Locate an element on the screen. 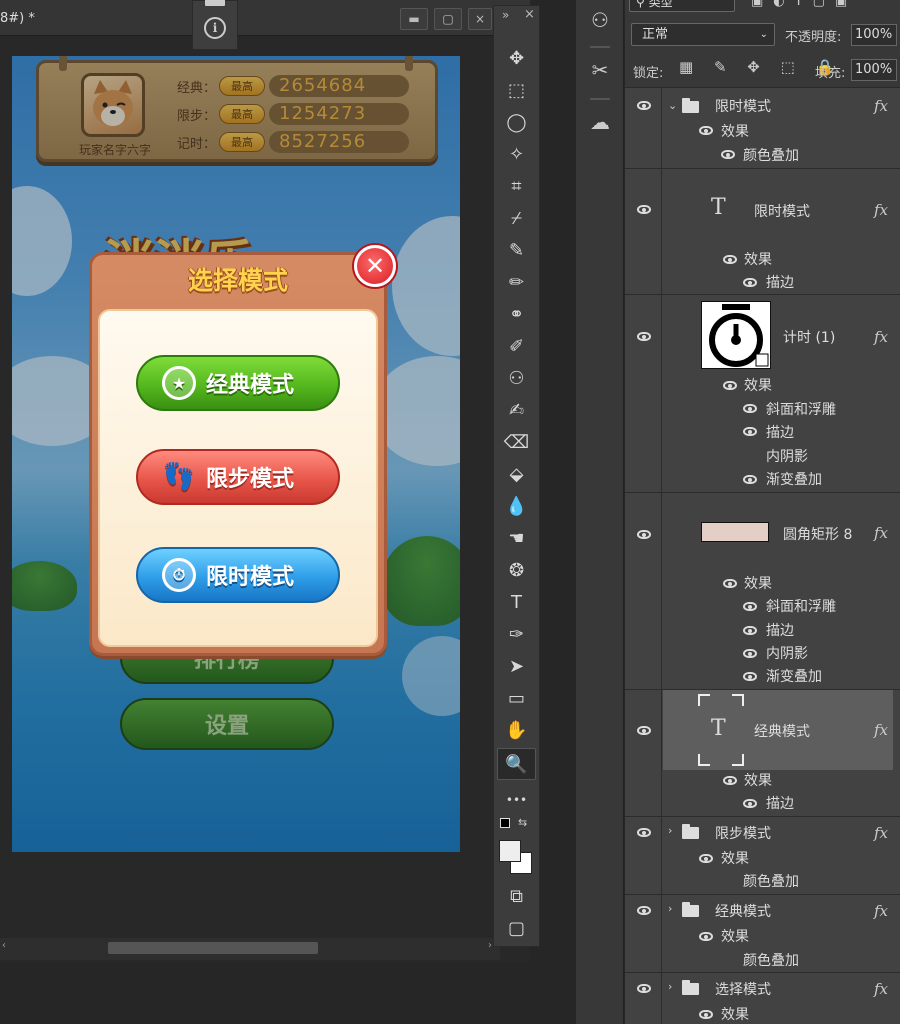  adjustments-panel-icon: ✂ is located at coordinates (600, 70).